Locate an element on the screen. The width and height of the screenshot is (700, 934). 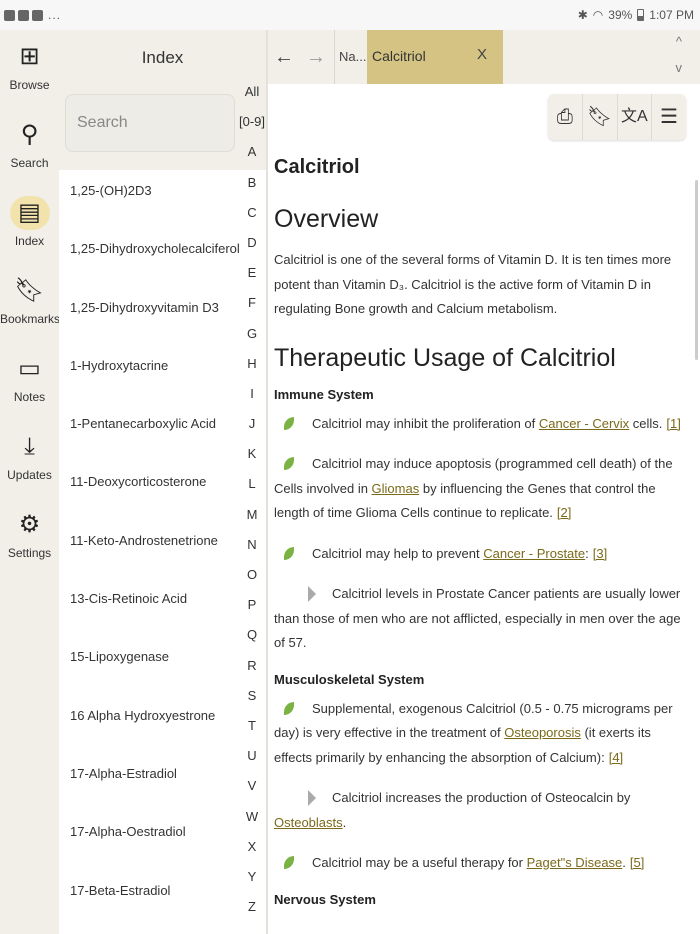
subsection-heading: Musculoskeletal System is located at coordinates (349, 679).